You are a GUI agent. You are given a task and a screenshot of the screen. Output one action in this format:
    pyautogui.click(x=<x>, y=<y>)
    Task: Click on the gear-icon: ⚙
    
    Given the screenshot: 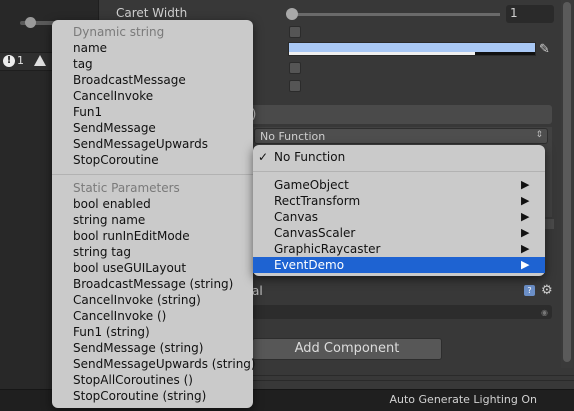 What is the action you would take?
    pyautogui.click(x=547, y=290)
    